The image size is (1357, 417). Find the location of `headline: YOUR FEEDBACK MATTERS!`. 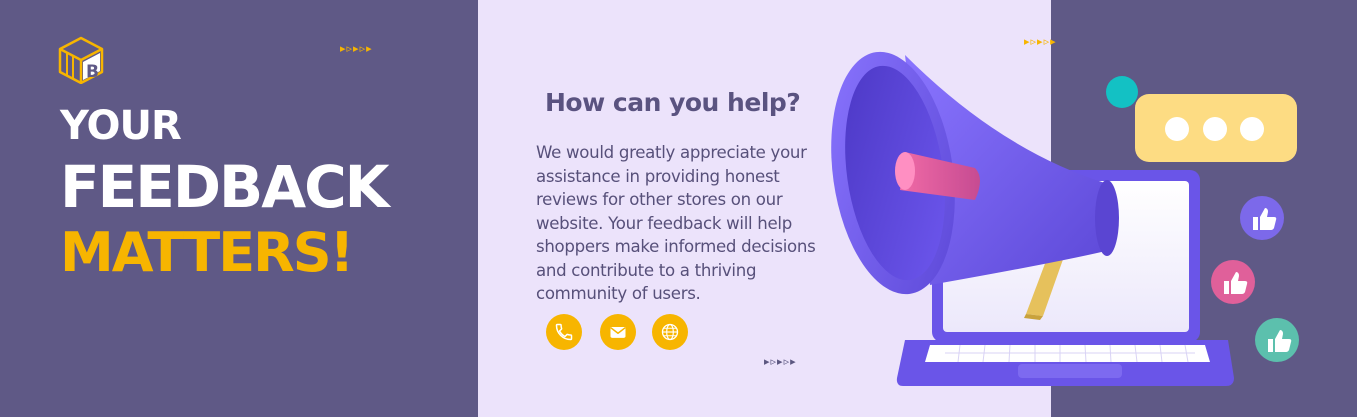

headline: YOUR FEEDBACK MATTERS! is located at coordinates (225, 193).